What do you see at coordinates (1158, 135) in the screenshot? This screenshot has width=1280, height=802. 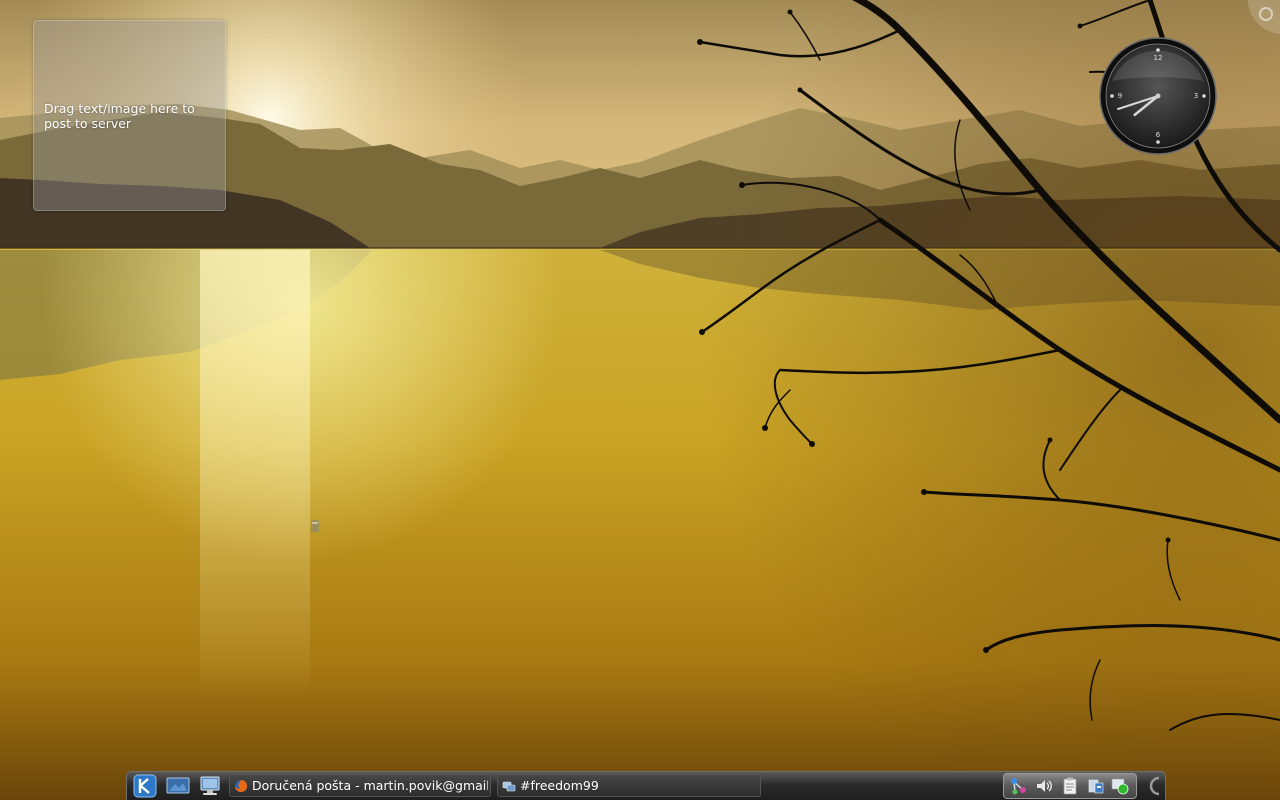 I see `clock-numeral: 6` at bounding box center [1158, 135].